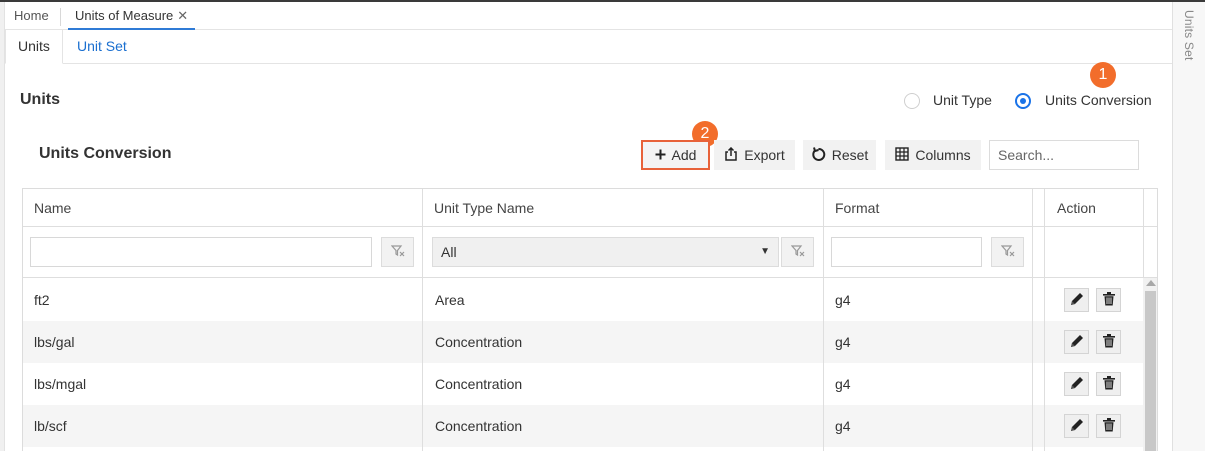  What do you see at coordinates (60, 17) in the screenshot?
I see `tab-separator` at bounding box center [60, 17].